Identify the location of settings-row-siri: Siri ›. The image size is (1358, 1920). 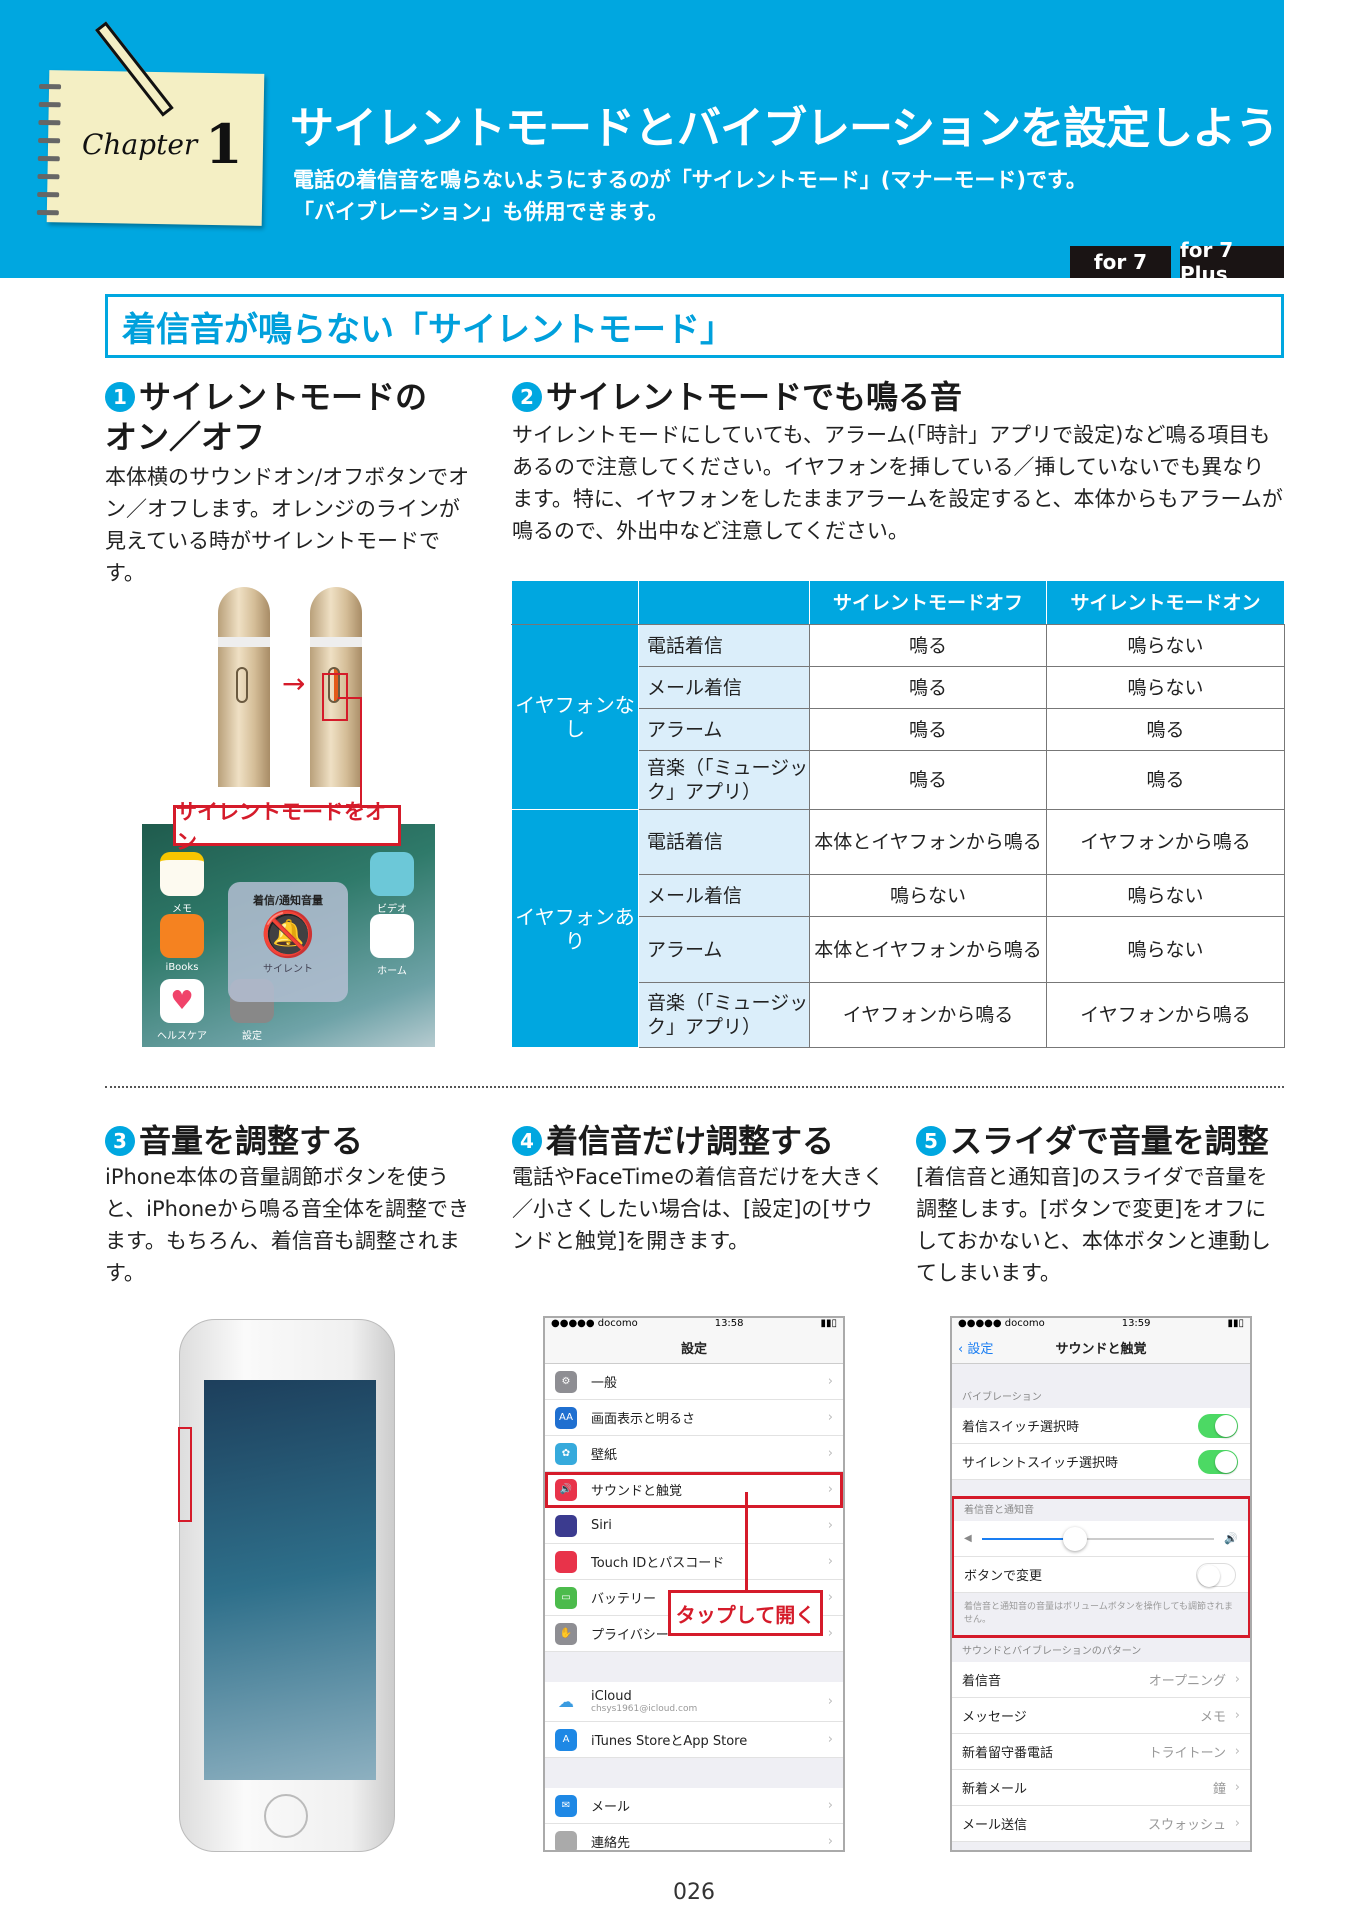
(694, 1526).